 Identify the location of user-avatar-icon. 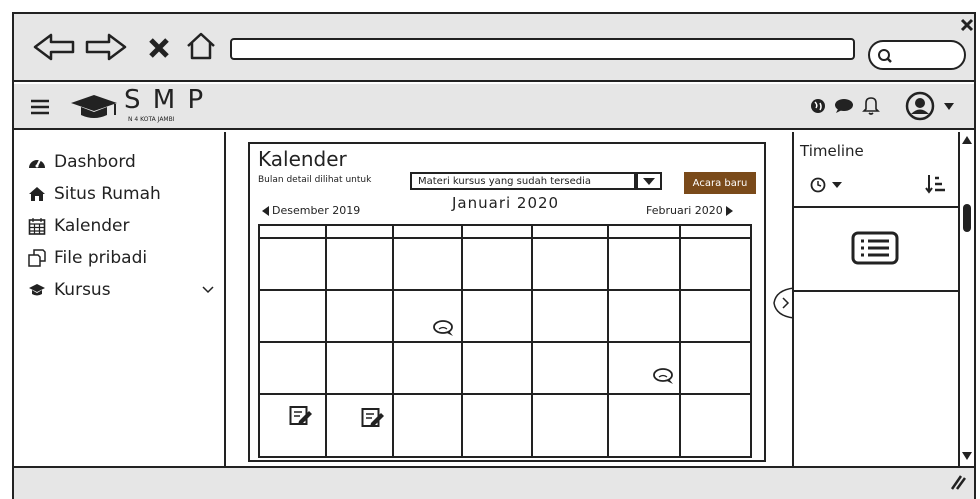
(920, 106).